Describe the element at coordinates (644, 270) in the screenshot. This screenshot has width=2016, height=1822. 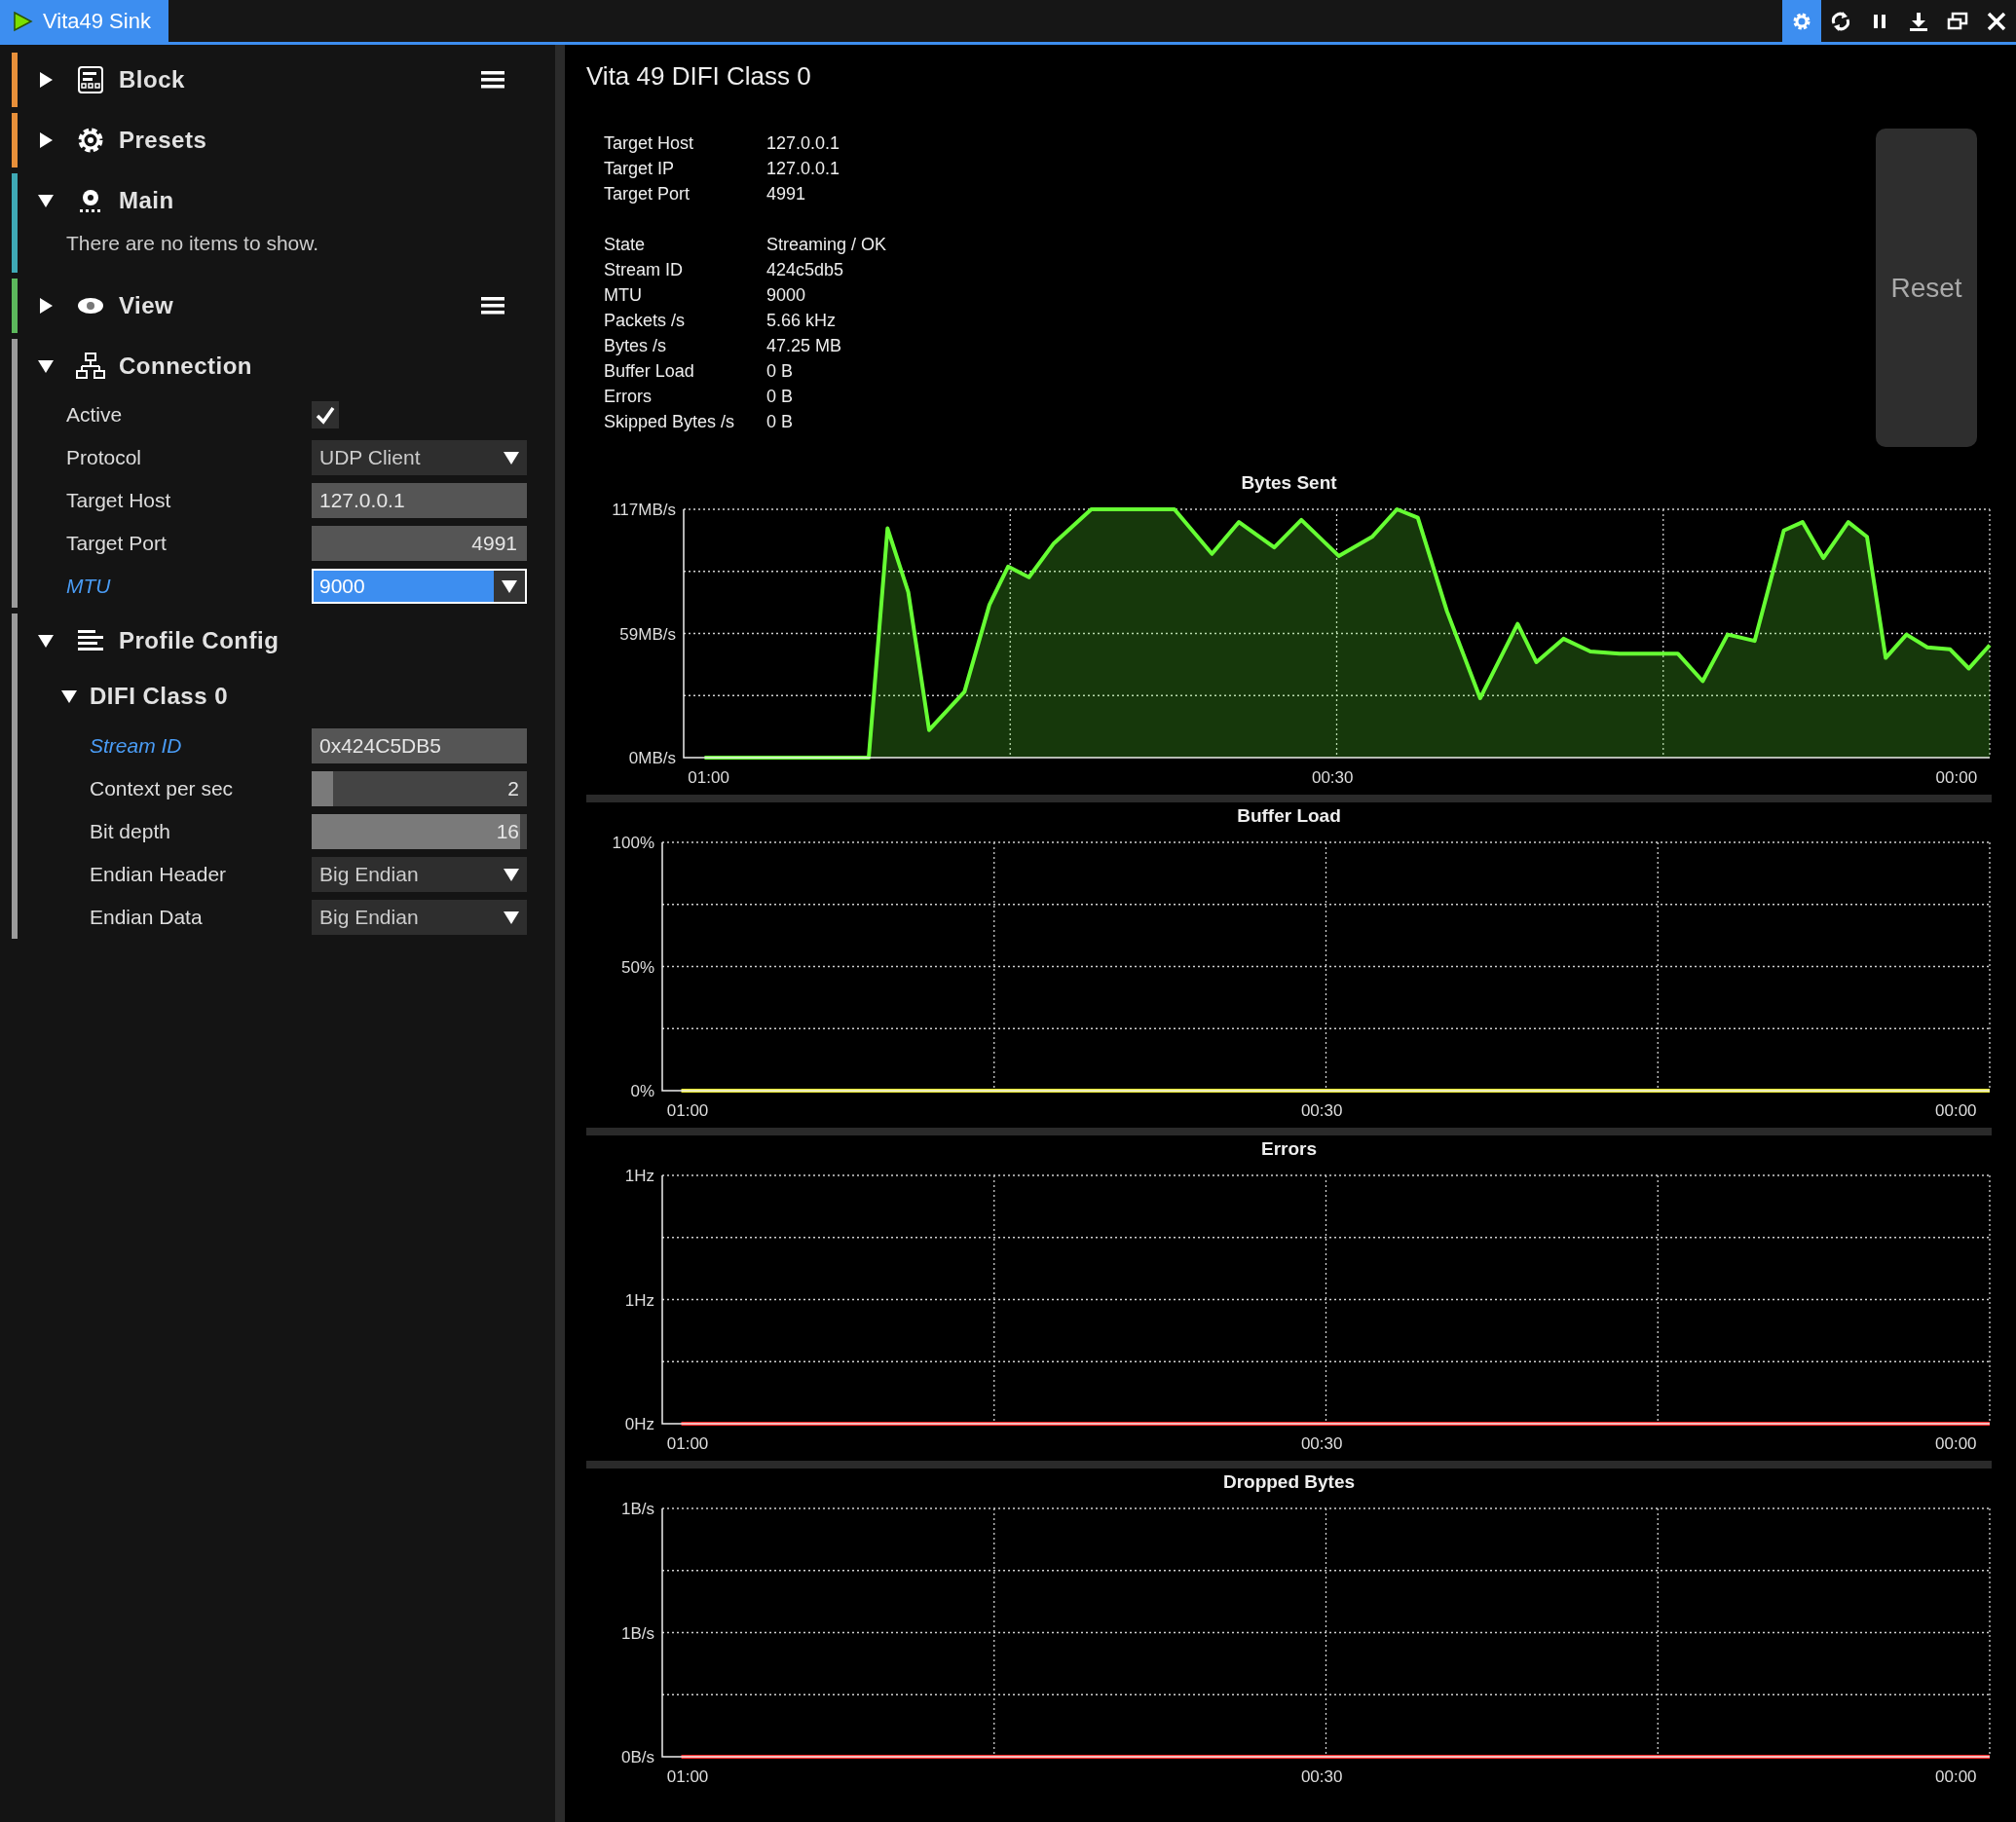
I see `info-label: Stream ID` at that location.